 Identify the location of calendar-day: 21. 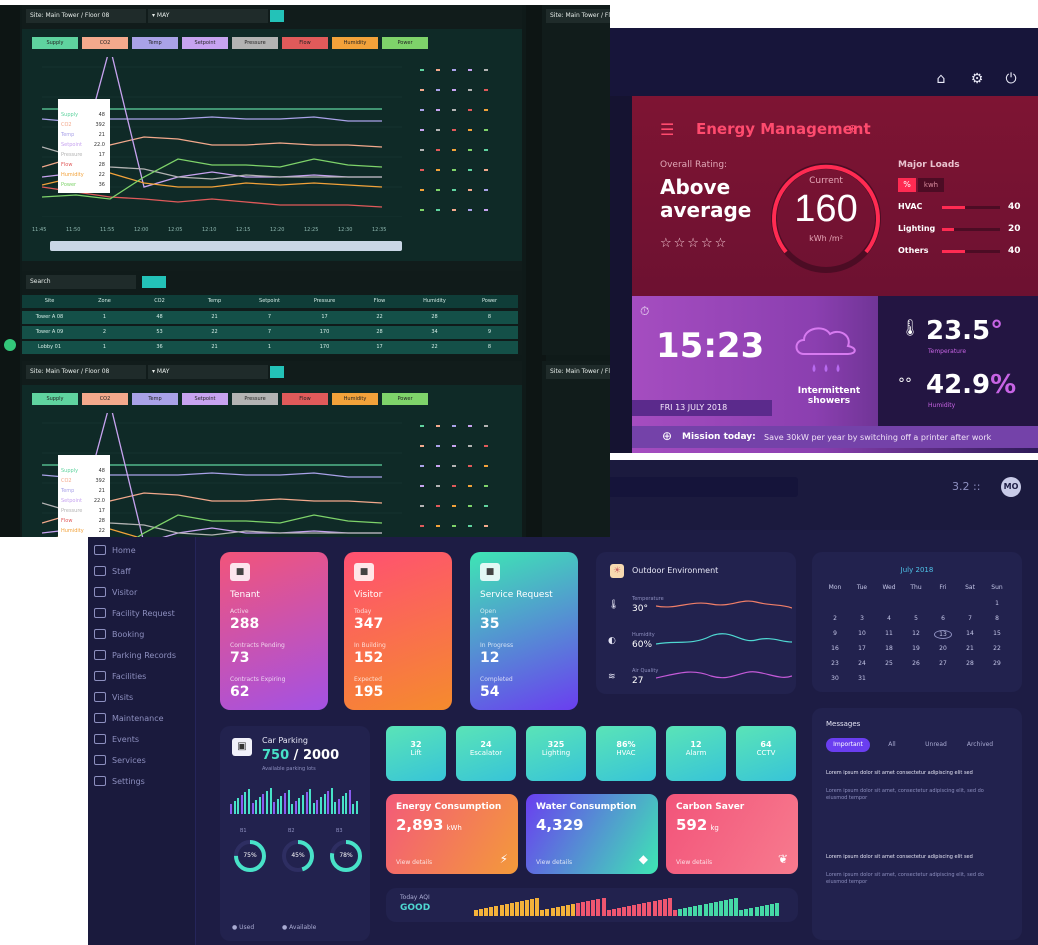
(970, 648).